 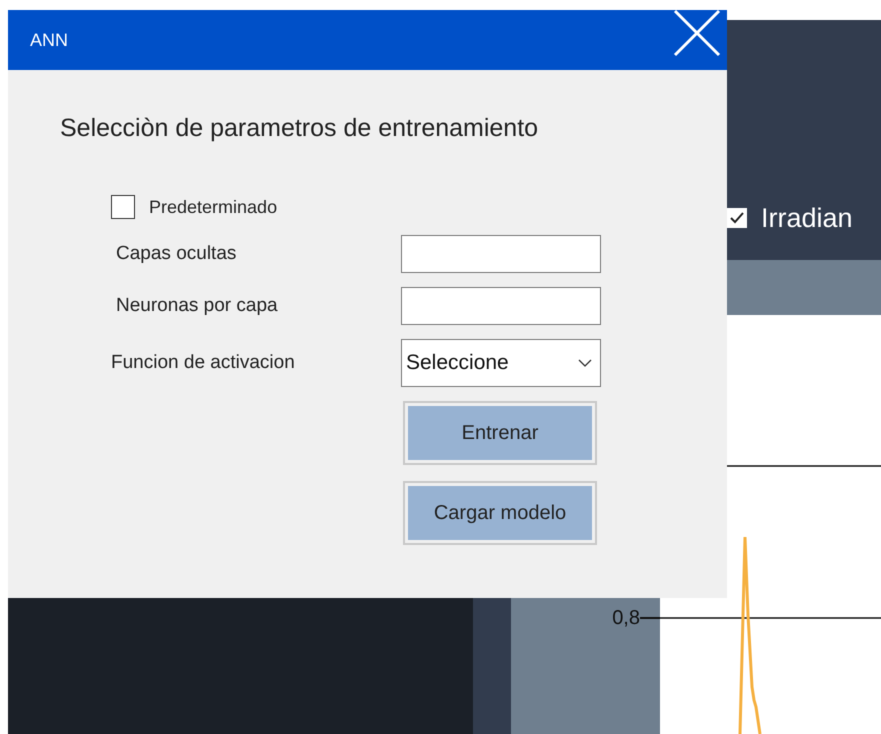 I want to click on action-button: Cargar modelo, so click(x=500, y=513).